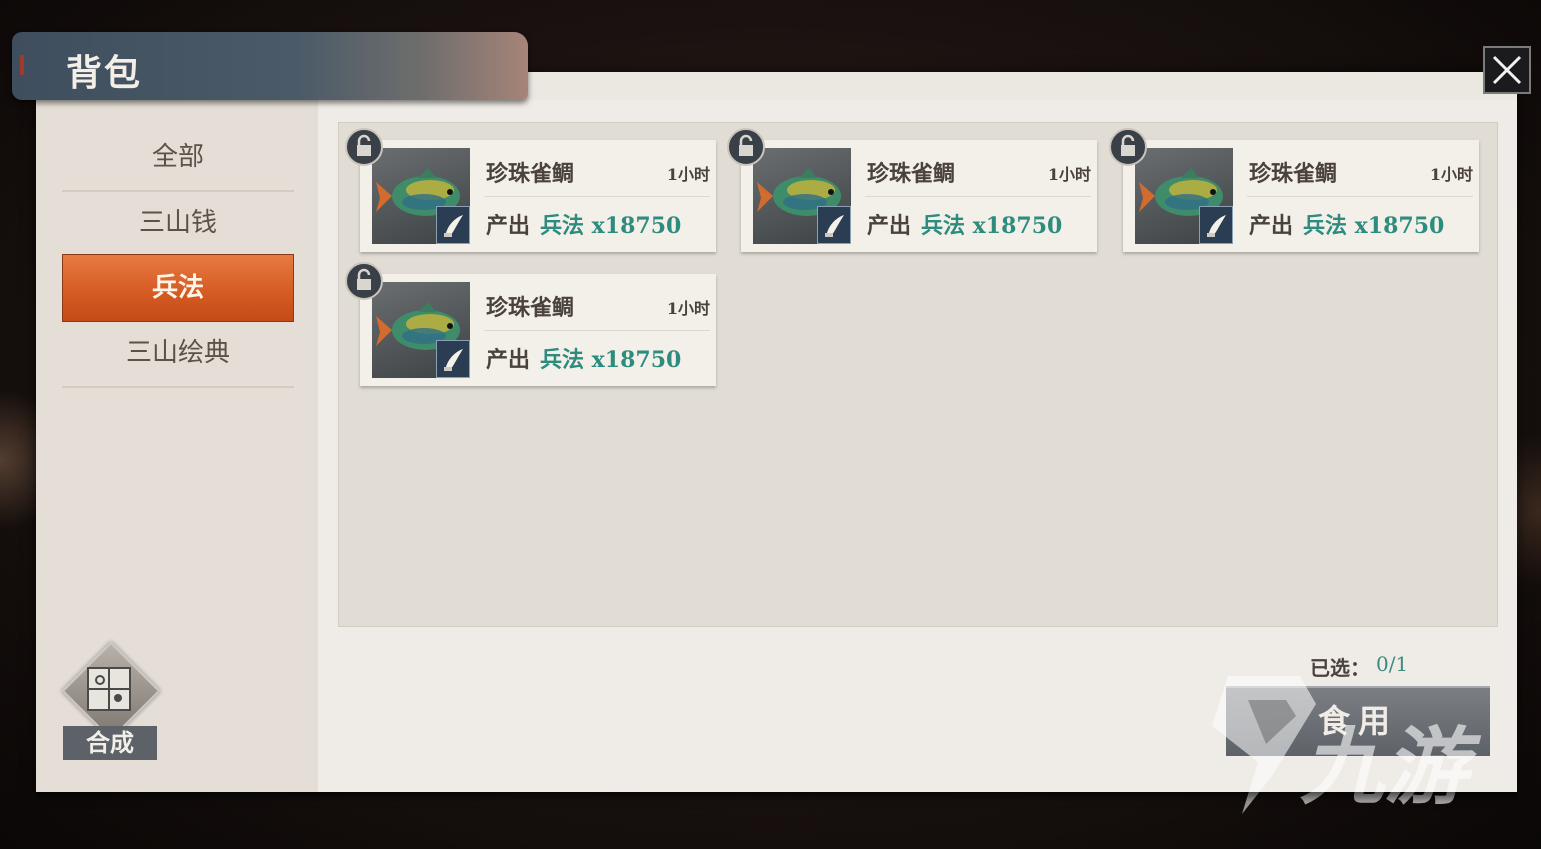 The height and width of the screenshot is (849, 1541). What do you see at coordinates (1392, 664) in the screenshot?
I see `selected-count-value: 0/1` at bounding box center [1392, 664].